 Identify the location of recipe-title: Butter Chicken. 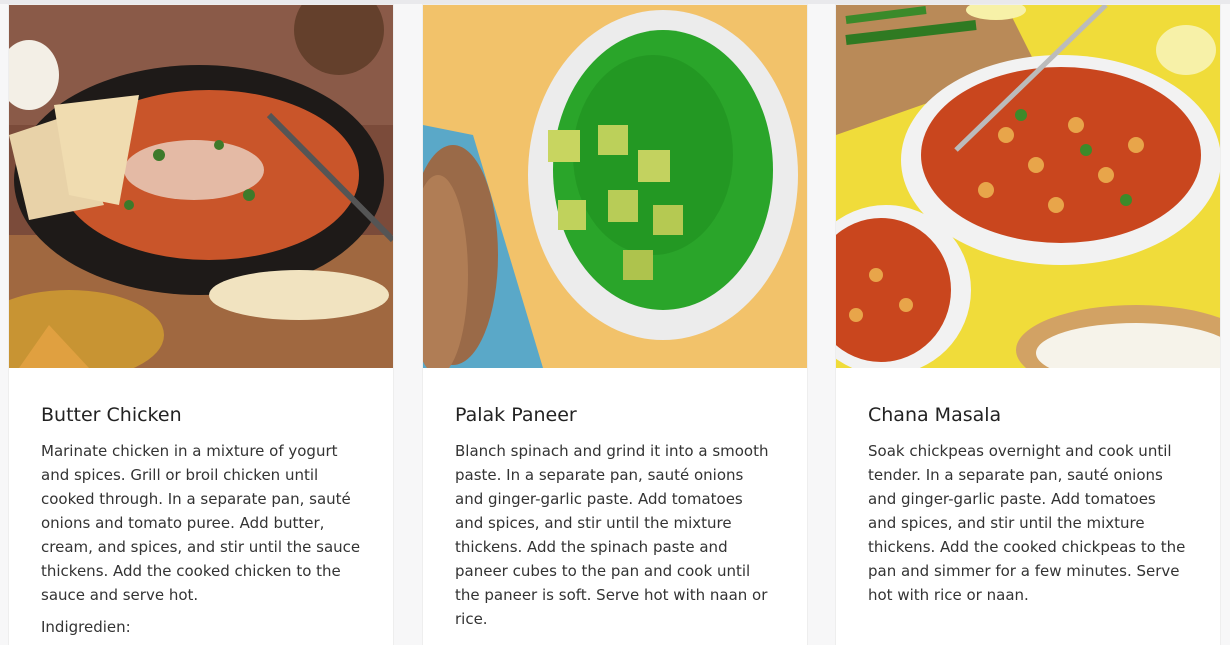
(111, 415).